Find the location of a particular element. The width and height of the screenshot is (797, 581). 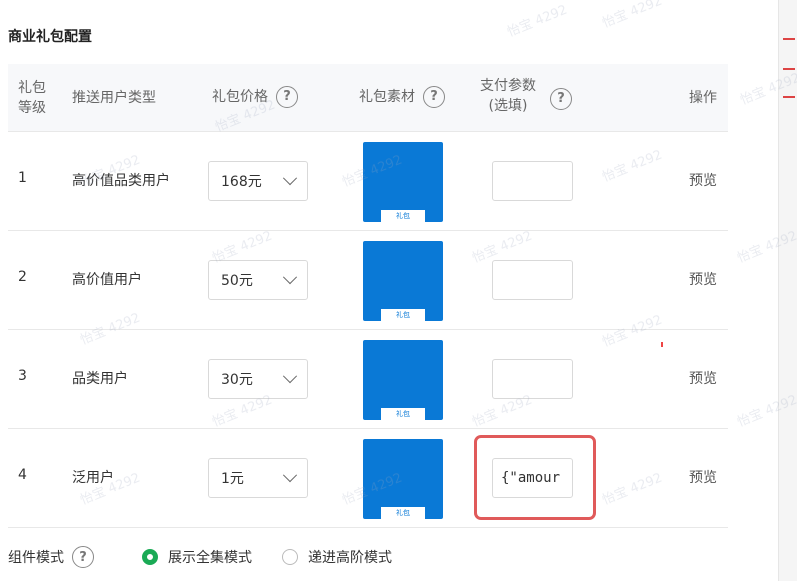

row-level: 1 is located at coordinates (22, 178).